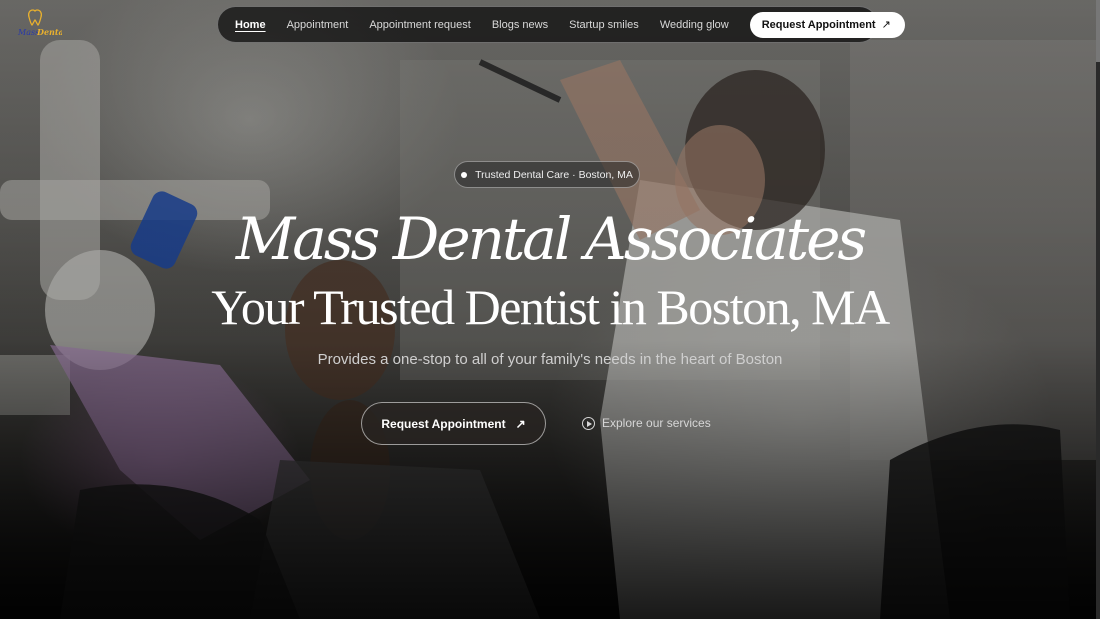 This screenshot has width=1100, height=619. I want to click on nav-link-appointment-request: Appointment request, so click(420, 25).